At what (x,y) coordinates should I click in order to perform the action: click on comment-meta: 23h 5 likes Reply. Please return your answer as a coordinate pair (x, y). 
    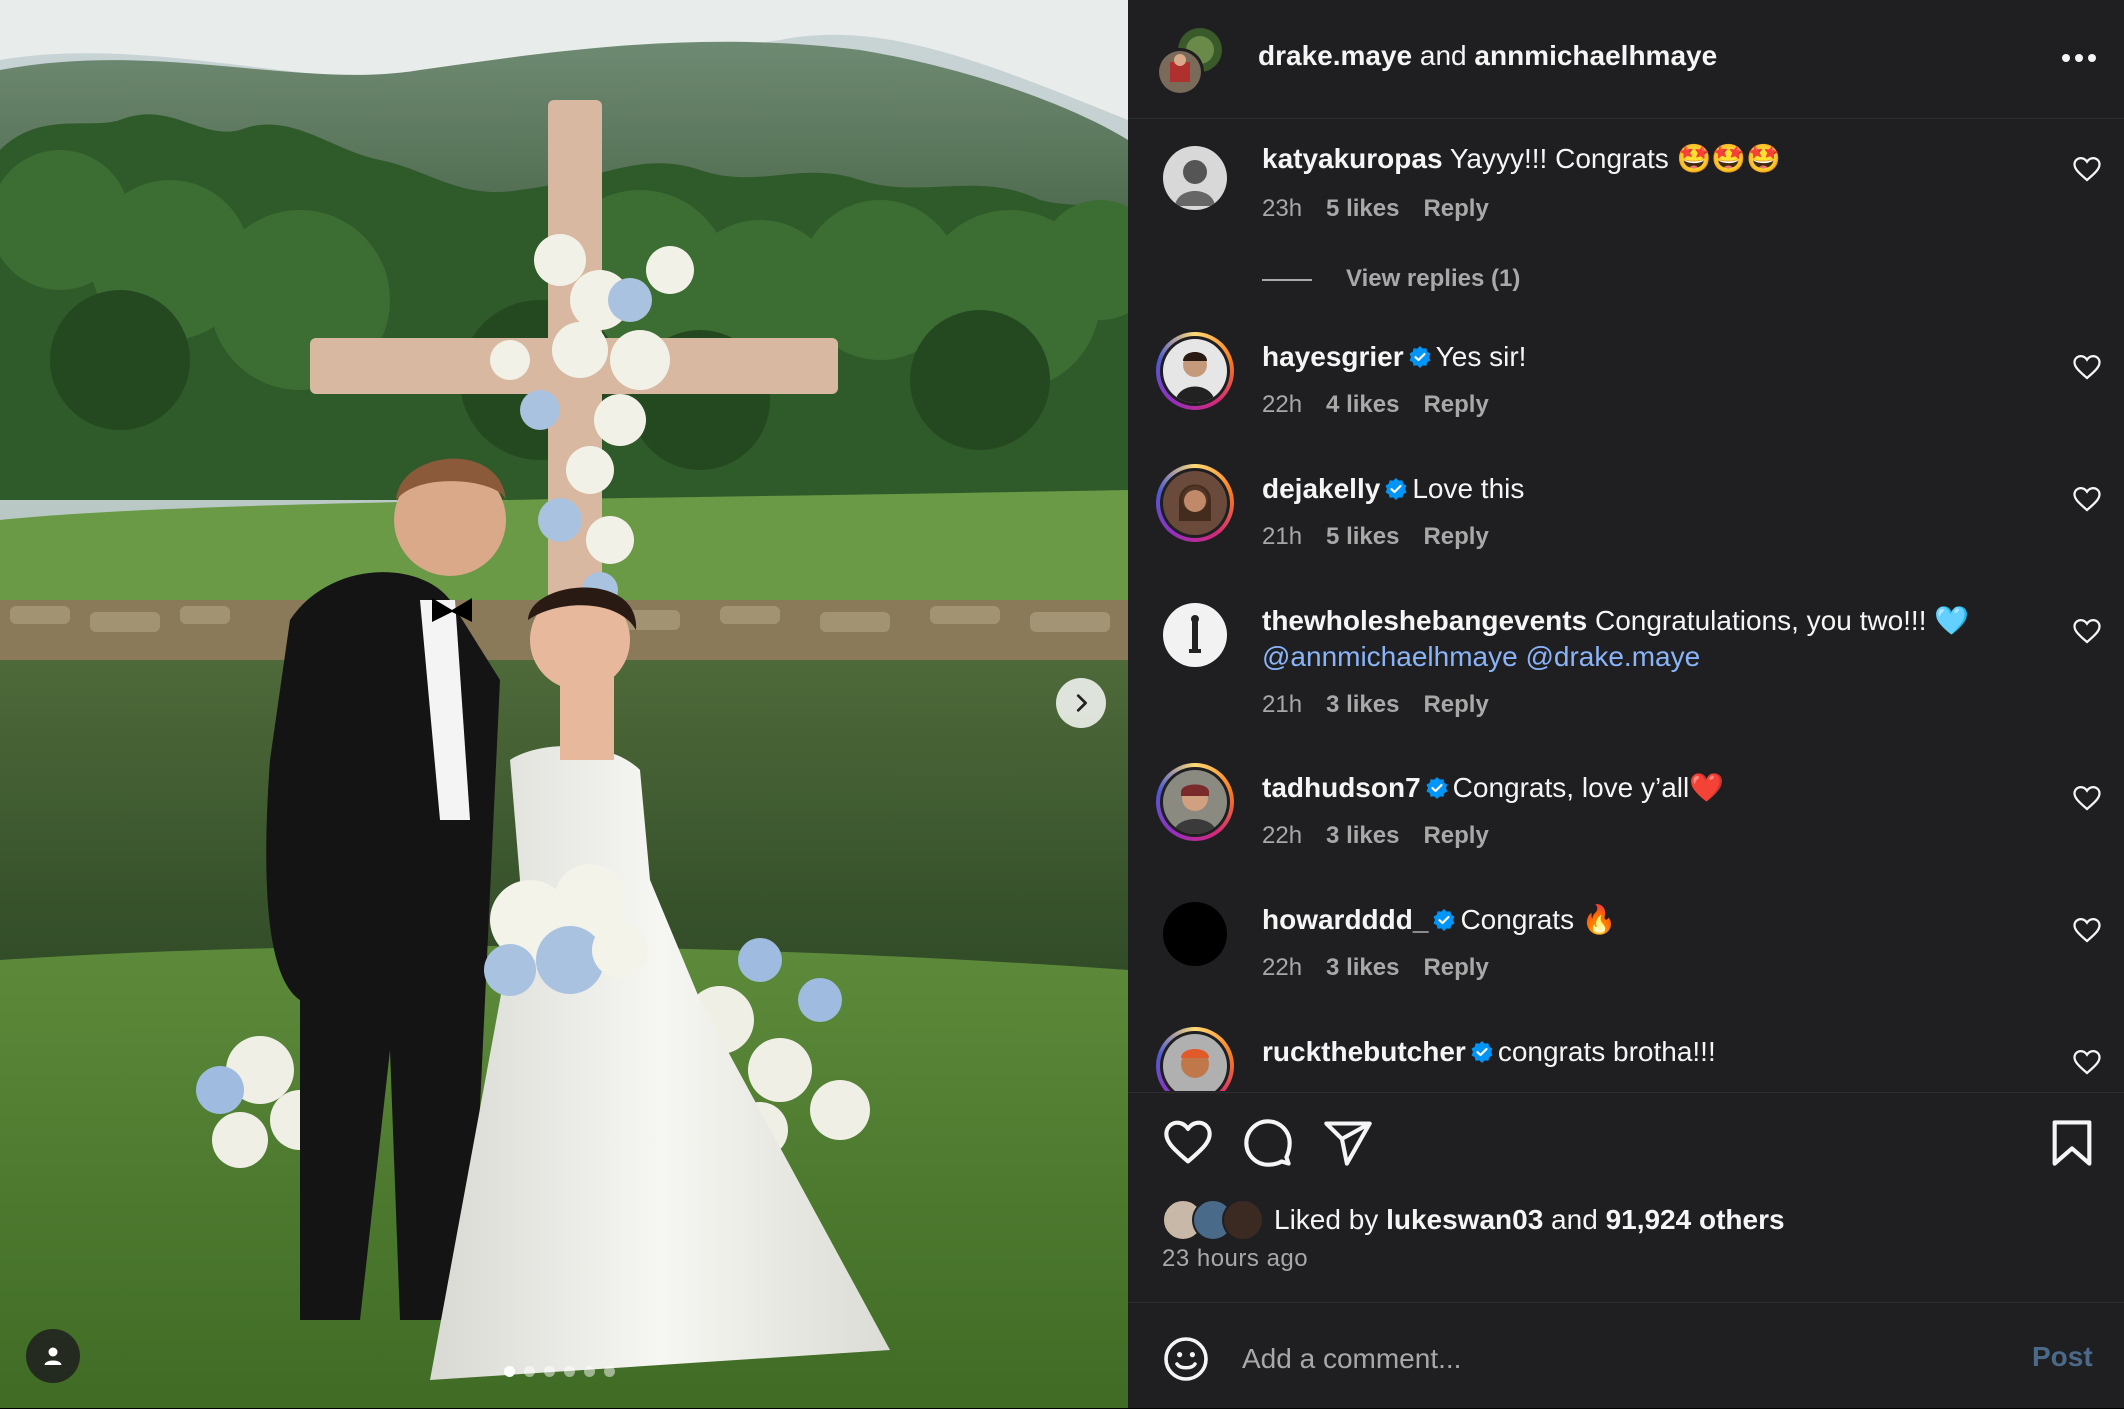
    Looking at the image, I should click on (1387, 209).